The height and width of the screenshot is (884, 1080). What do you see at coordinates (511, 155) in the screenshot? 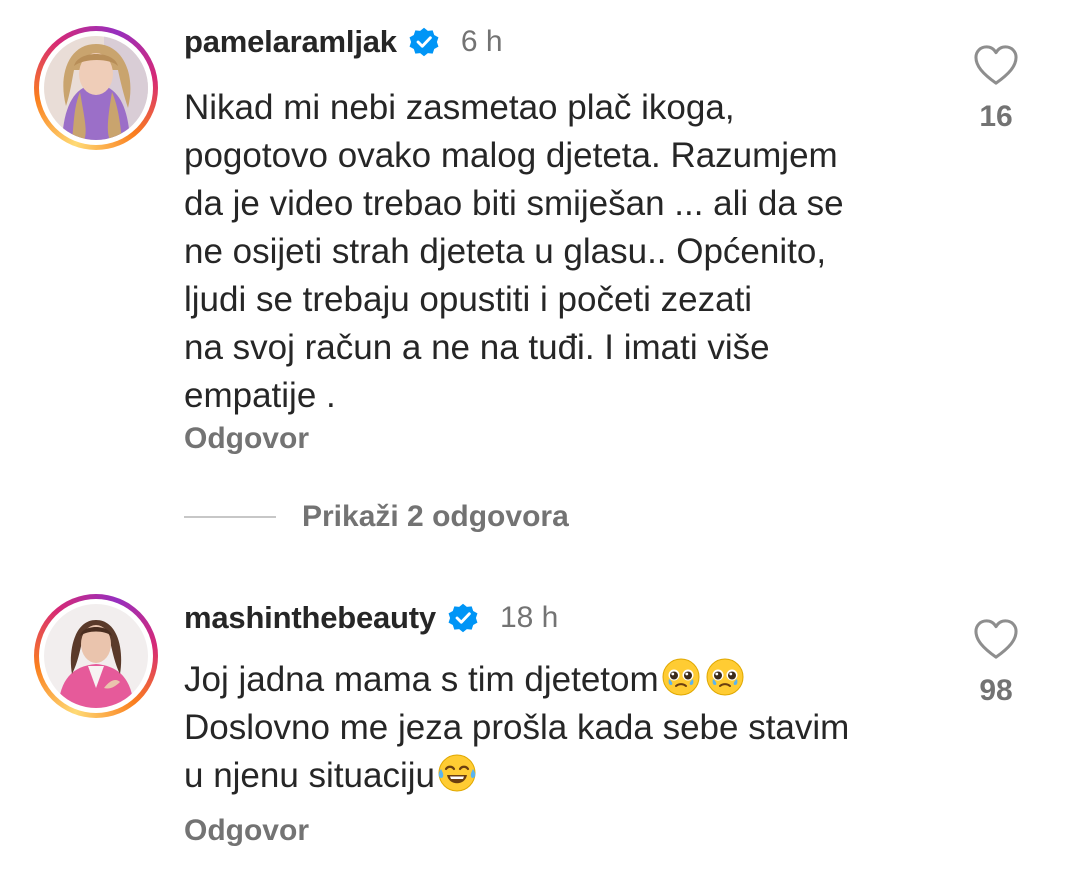
I see `comment-text-line: pogotovo ovako malog djeteta. Razumjem` at bounding box center [511, 155].